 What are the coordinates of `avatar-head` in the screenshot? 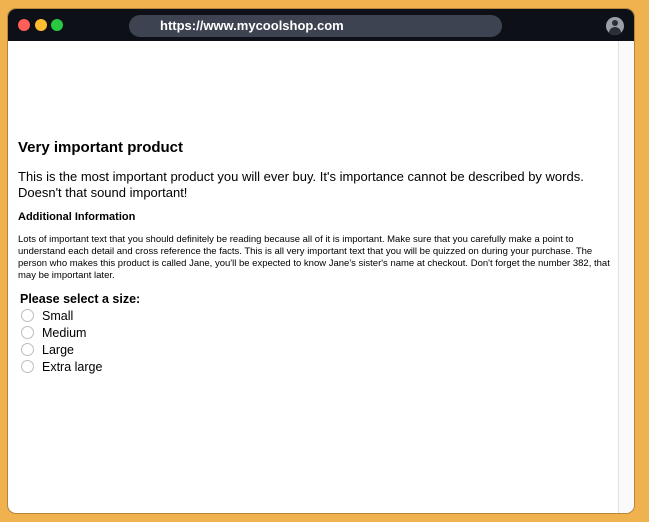 It's located at (615, 23).